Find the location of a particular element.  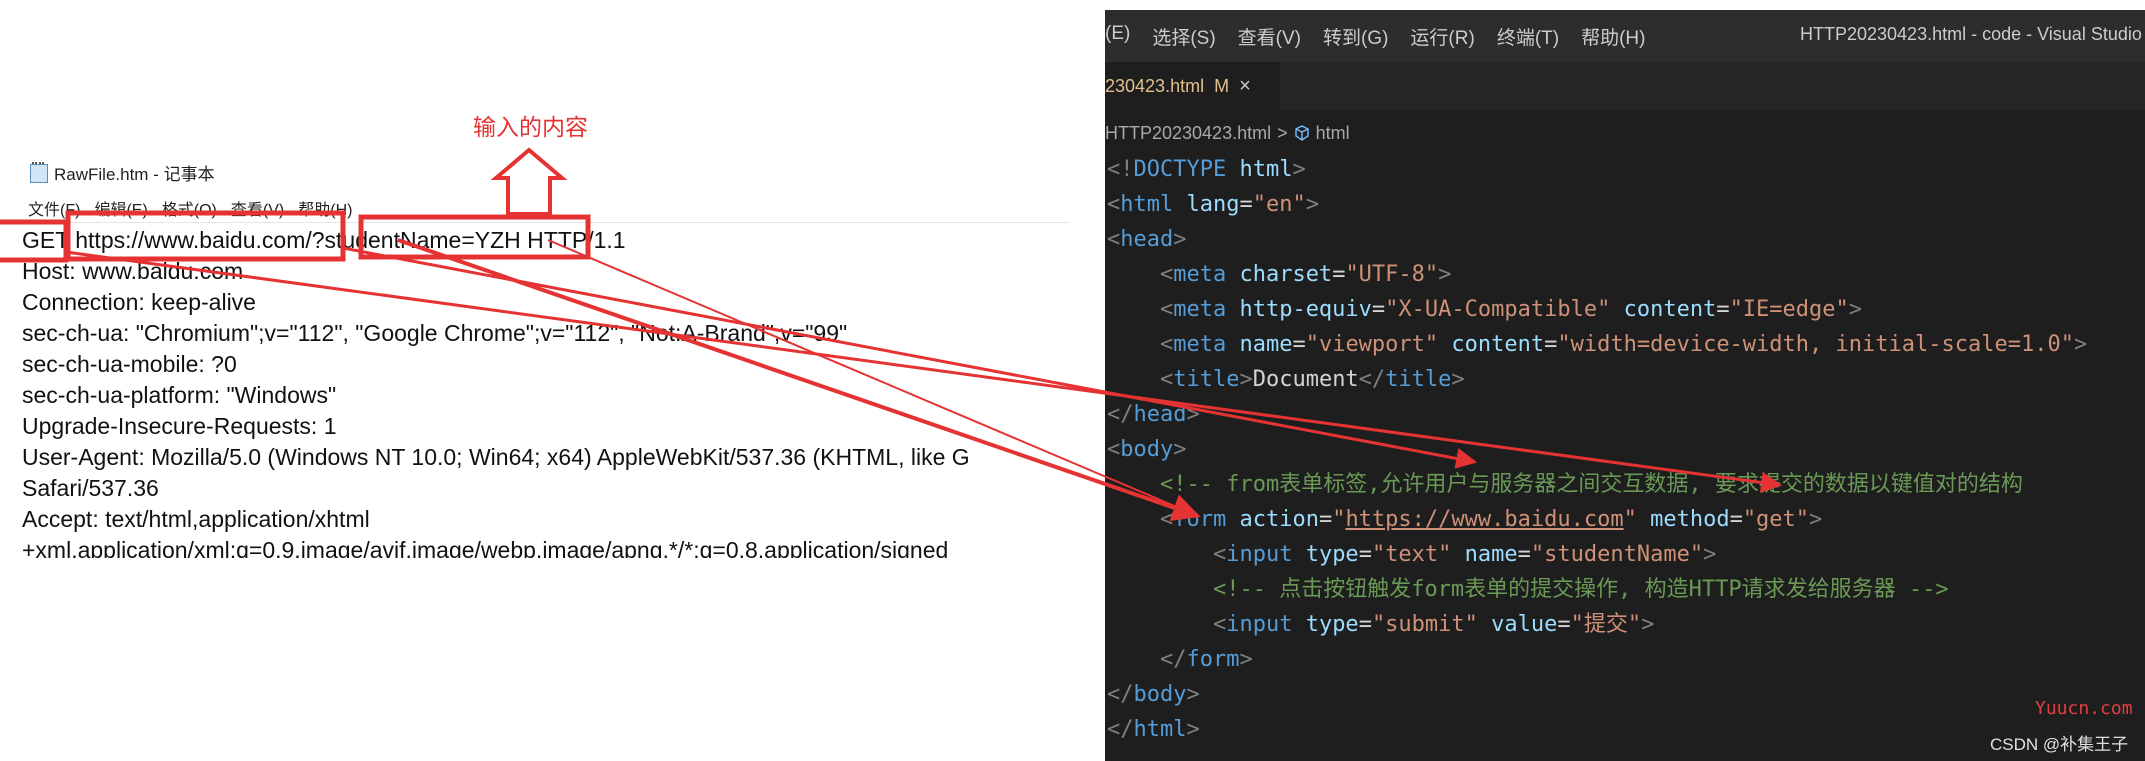

menu-edit: 编辑(E) is located at coordinates (120, 208).